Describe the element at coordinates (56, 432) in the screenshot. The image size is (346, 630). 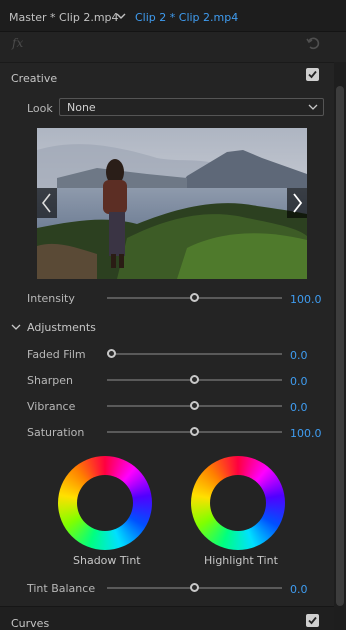
I see `saturation-label: Saturation` at that location.